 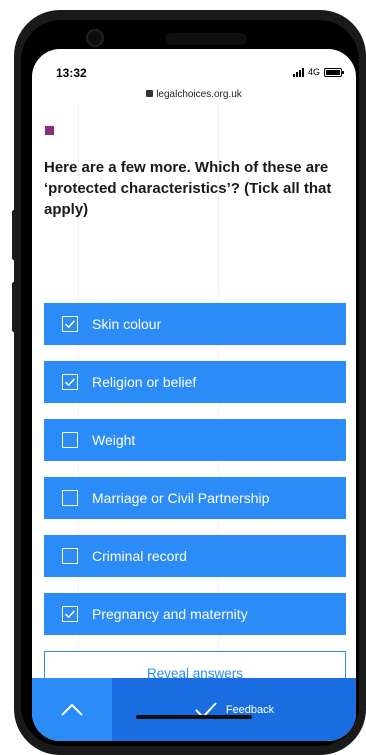 I want to click on option-religion-or-belief: Religion or belief, so click(x=195, y=382).